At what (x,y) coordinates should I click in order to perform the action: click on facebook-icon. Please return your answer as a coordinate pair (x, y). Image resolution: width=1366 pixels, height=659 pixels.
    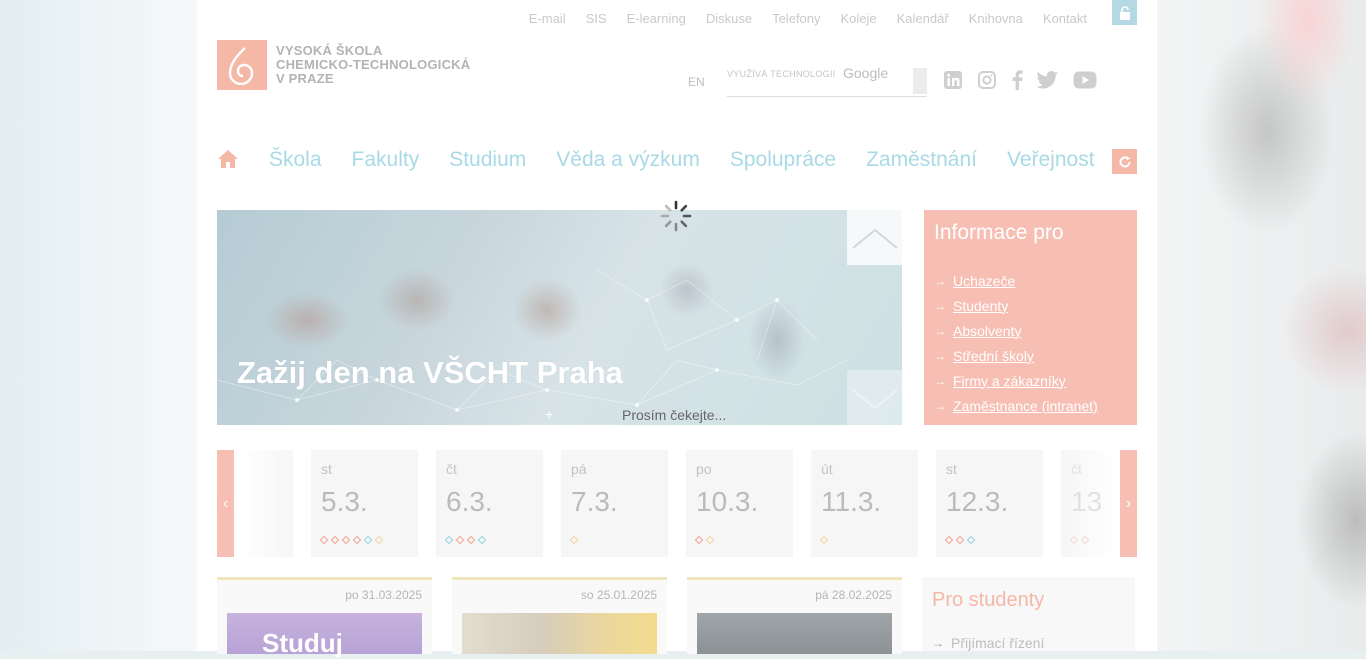
    Looking at the image, I should click on (1017, 80).